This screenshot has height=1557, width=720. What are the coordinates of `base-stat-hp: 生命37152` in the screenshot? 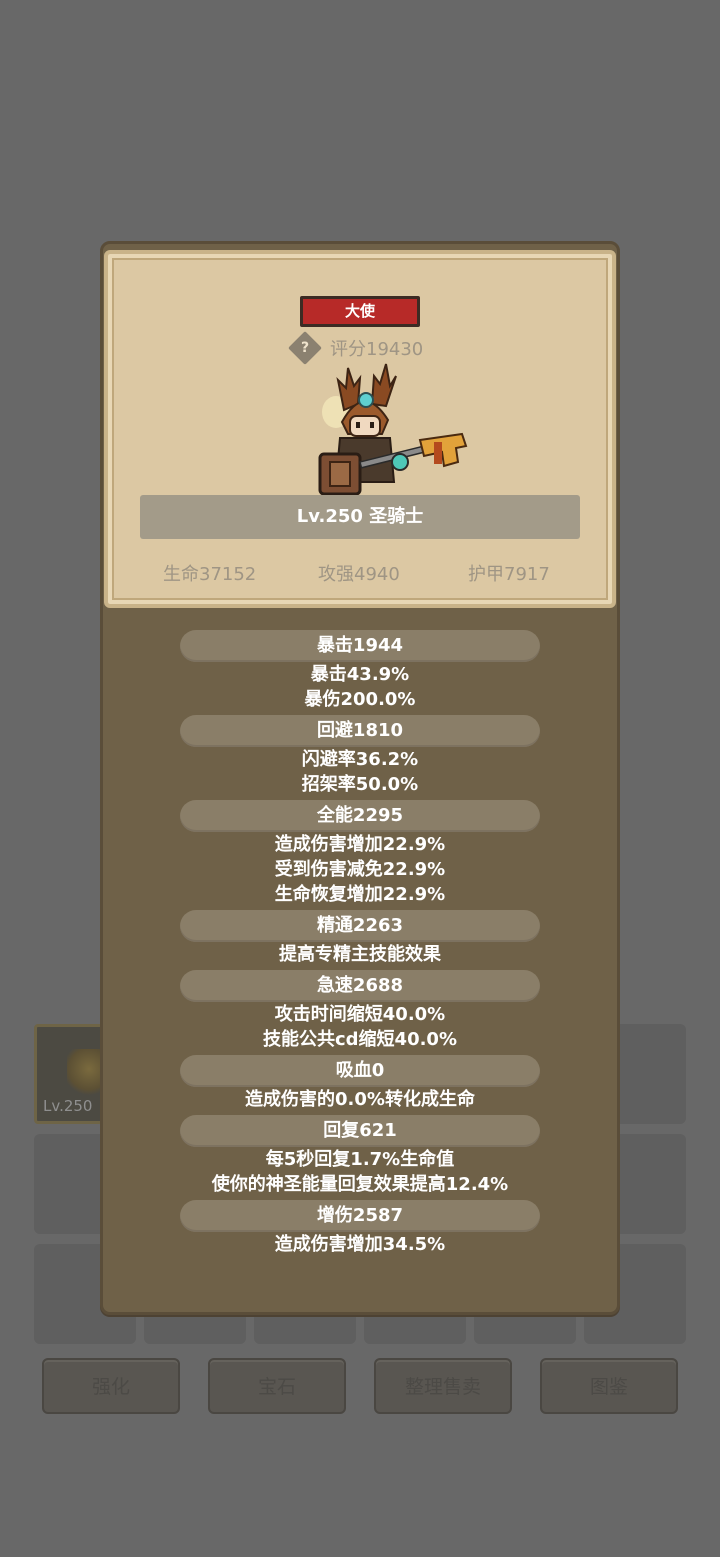 It's located at (210, 574).